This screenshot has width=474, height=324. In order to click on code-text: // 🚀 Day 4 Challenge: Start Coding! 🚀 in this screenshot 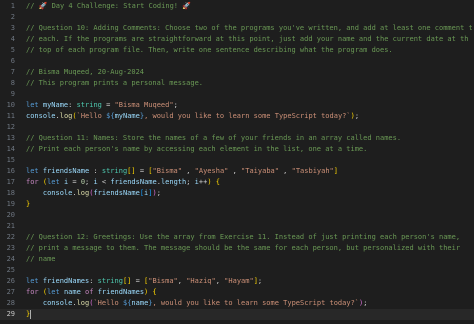, I will do `click(108, 6)`.